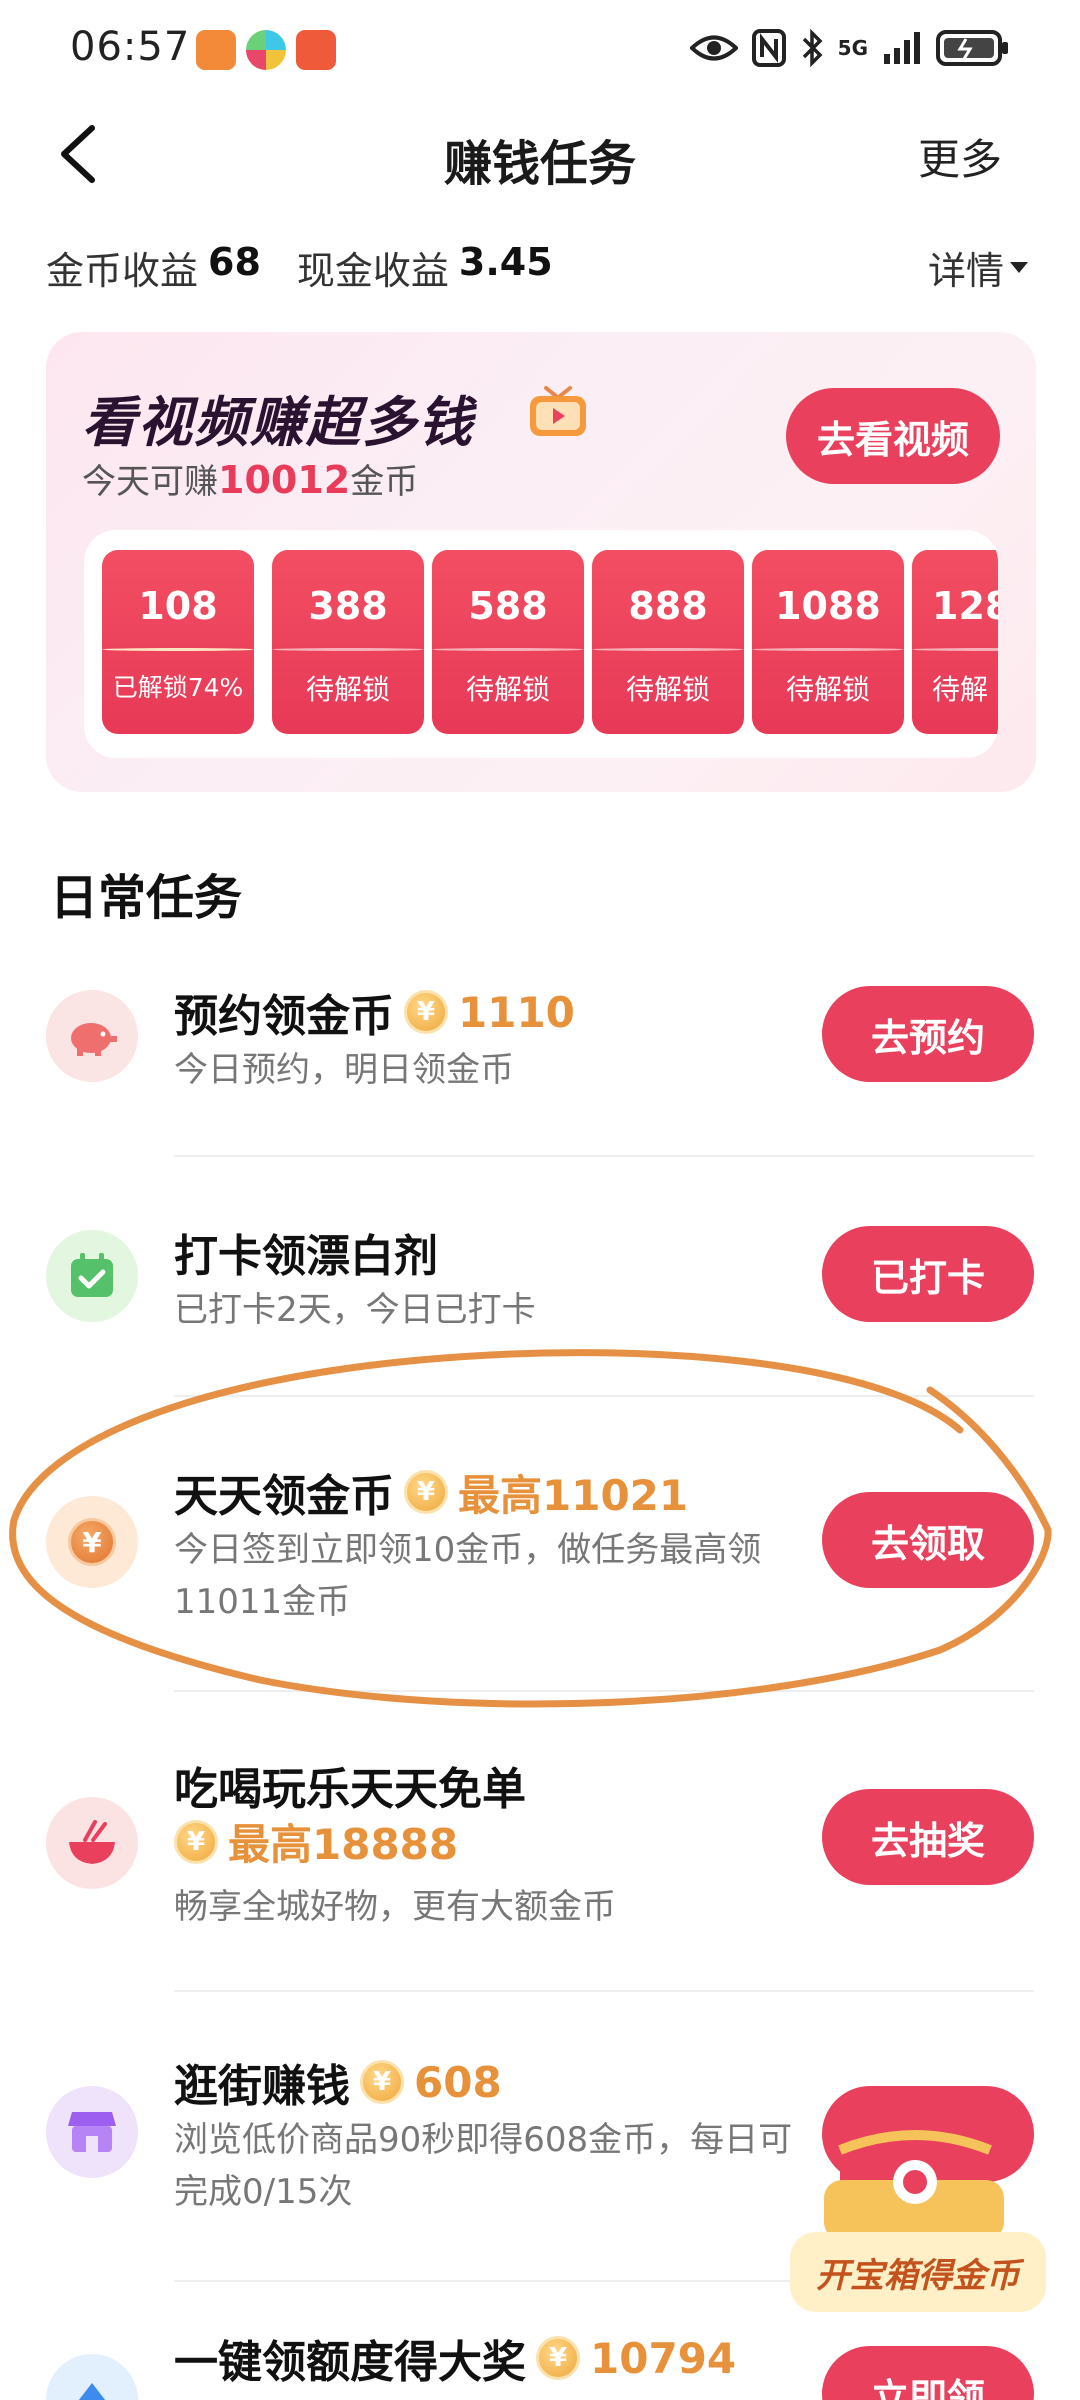 The height and width of the screenshot is (2400, 1080). I want to click on task-reserve-coins: 预约领金币 ¥ 1110 今日预约，明日领金币 去预约, so click(540, 1060).